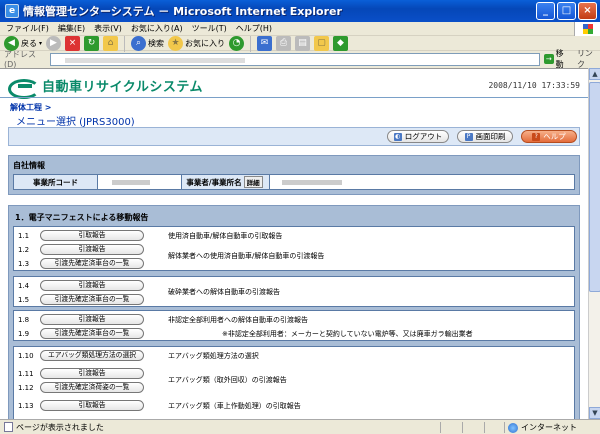  What do you see at coordinates (557, 59) in the screenshot?
I see `go-button: → 移動` at bounding box center [557, 59].